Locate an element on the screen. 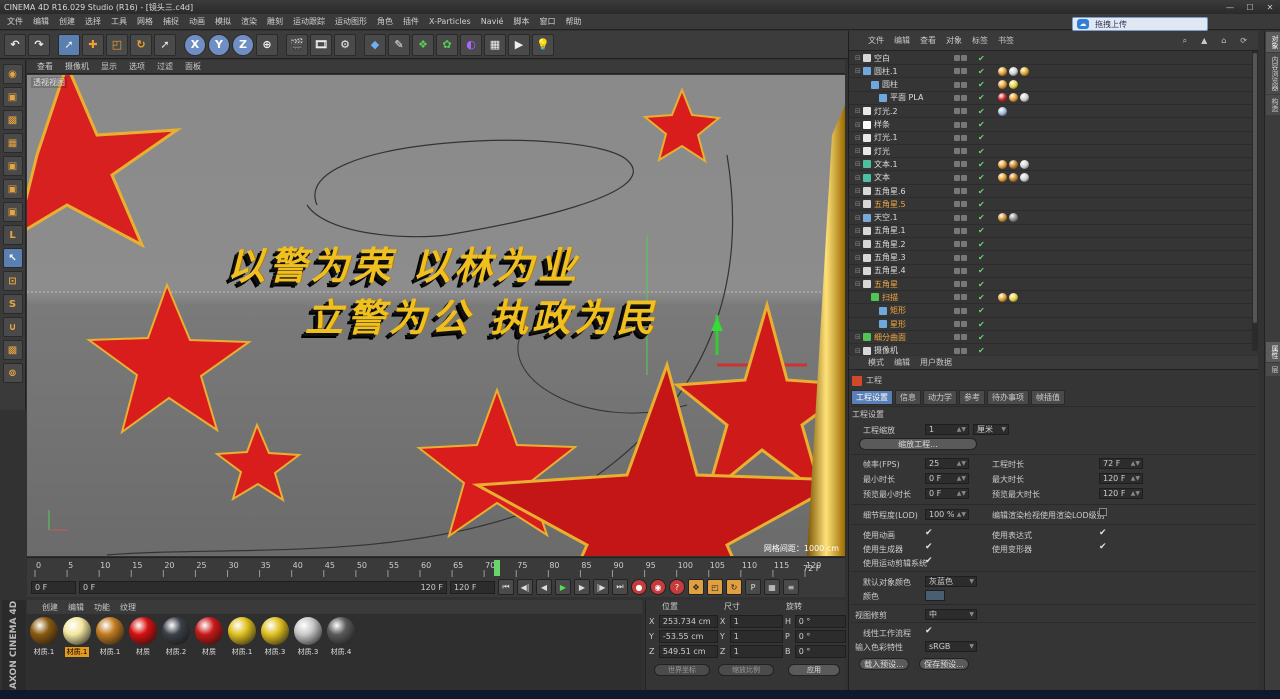  view-clip-dropdown: 中 ▼ is located at coordinates (951, 614).